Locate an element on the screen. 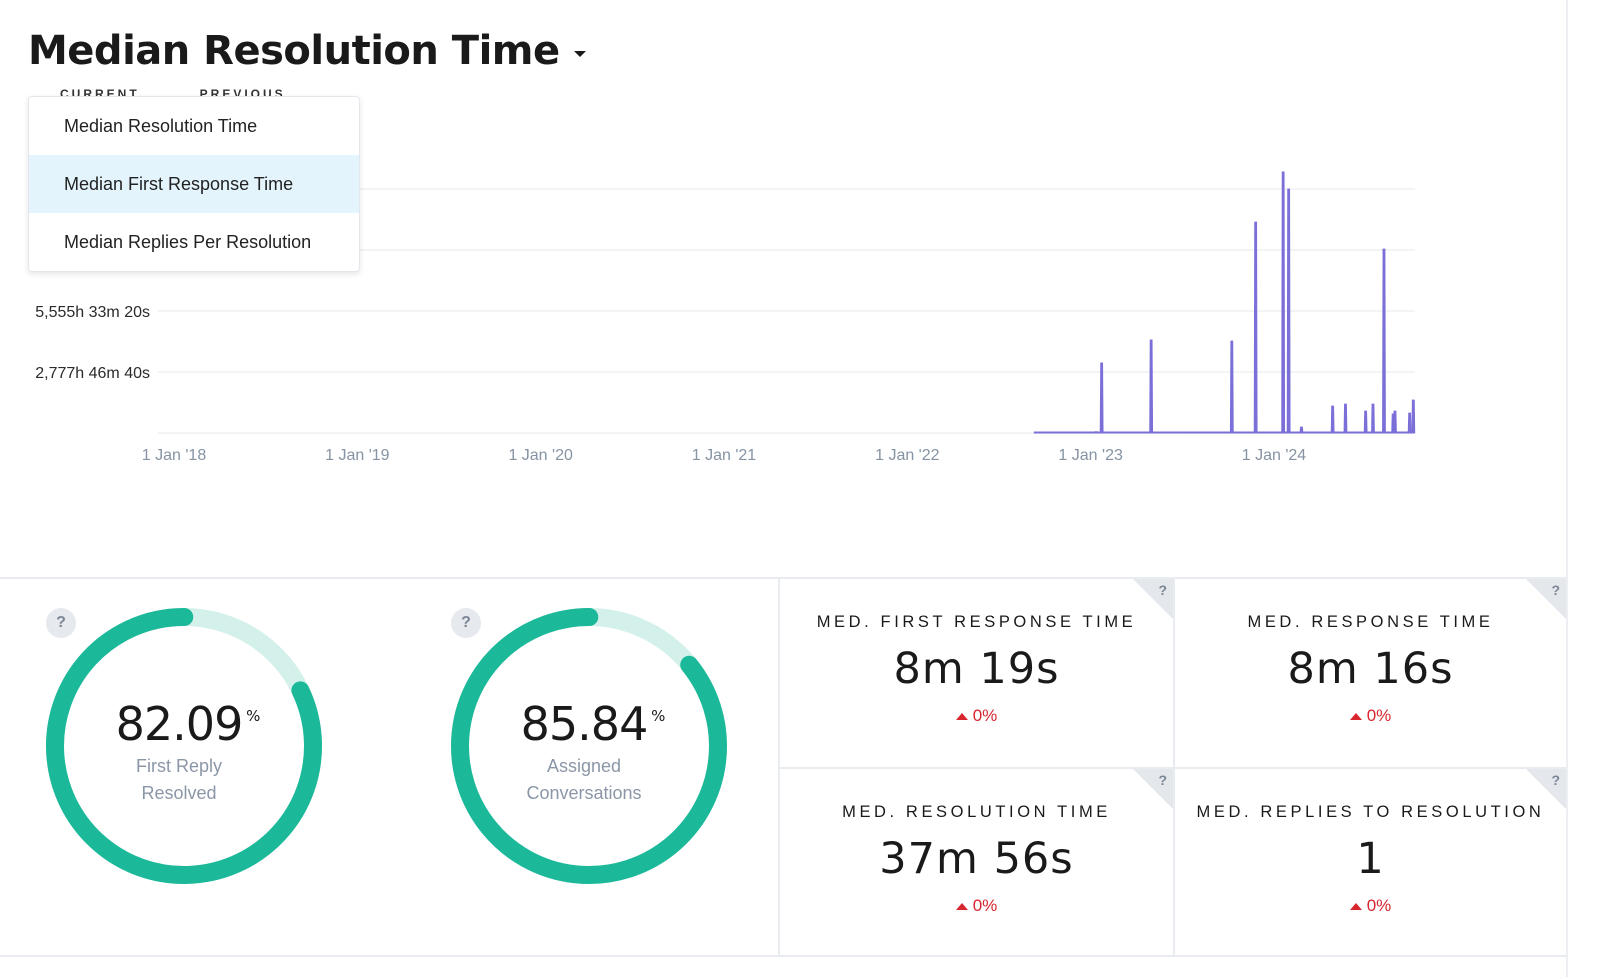 The height and width of the screenshot is (977, 1600). stat-card-resolution-time: ? MED. RESOLUTION TIME 37m 56s 0% is located at coordinates (976, 861).